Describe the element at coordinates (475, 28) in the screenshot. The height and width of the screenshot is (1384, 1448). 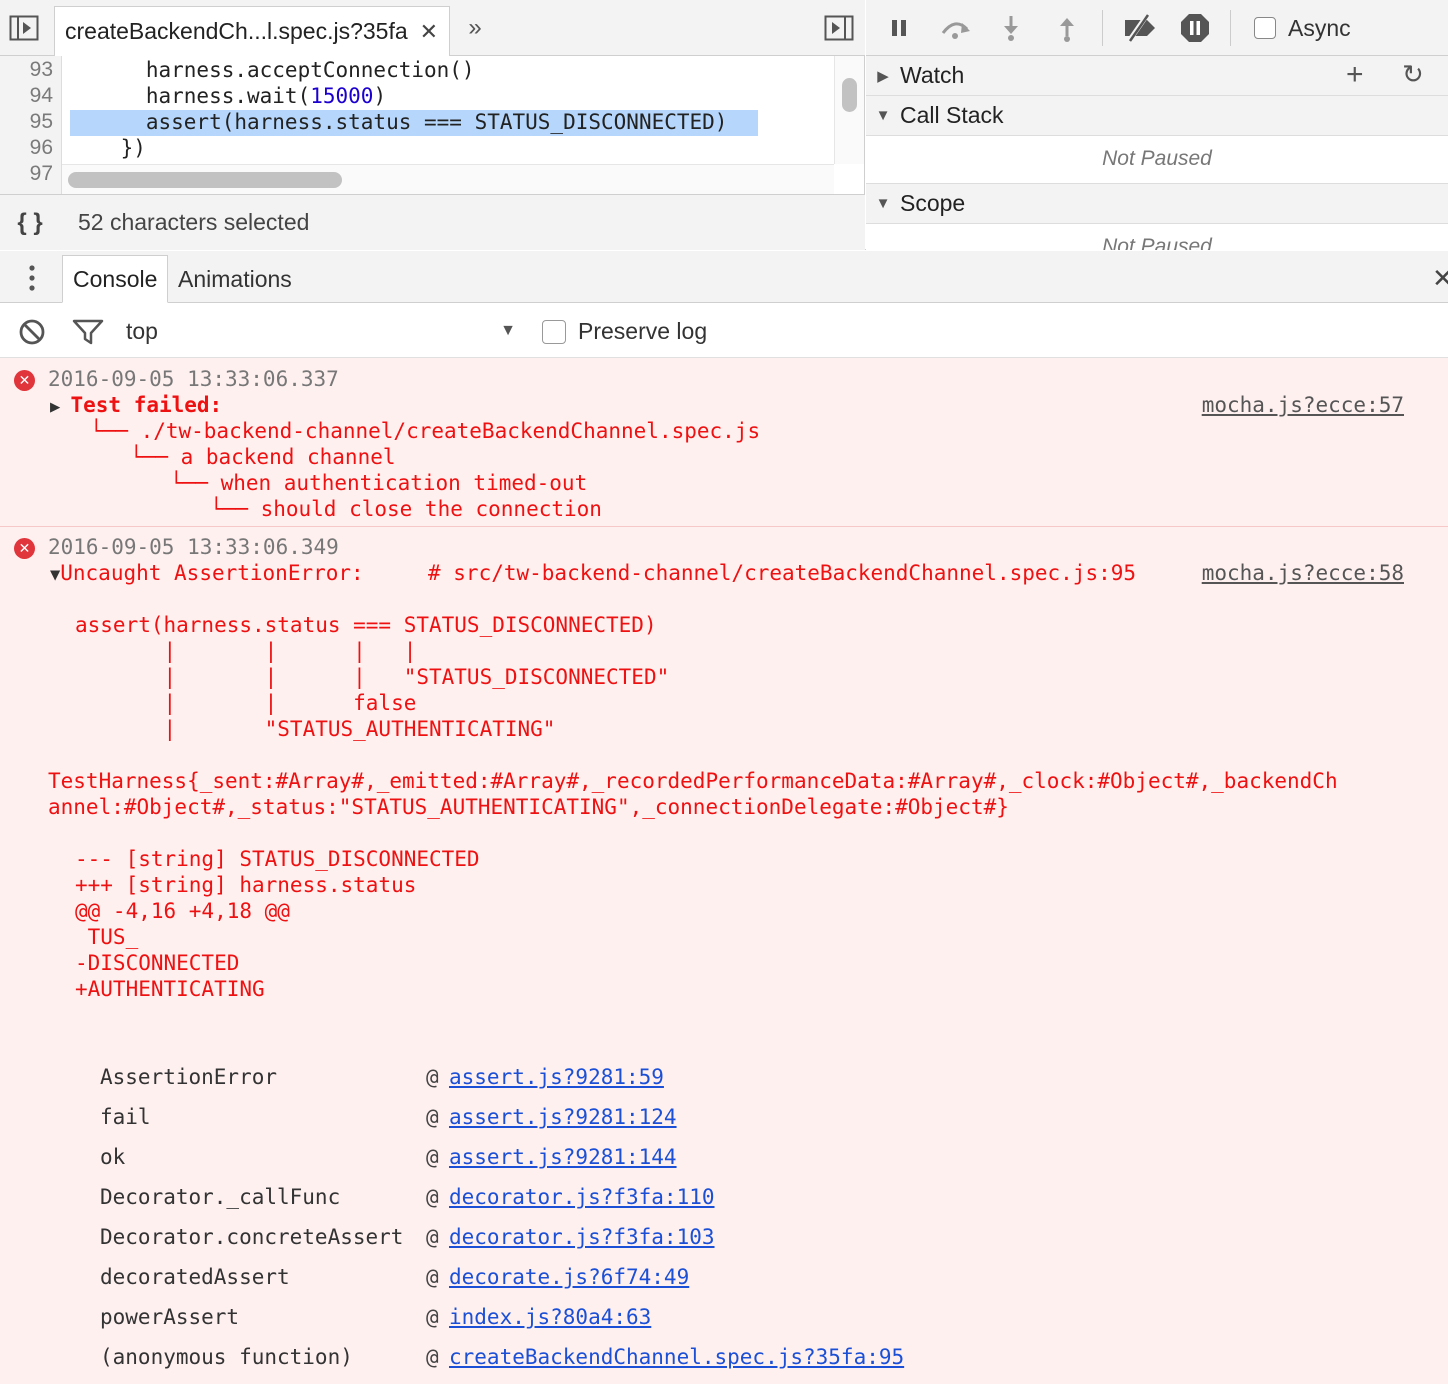
I see `more-tabs-icon: »` at that location.